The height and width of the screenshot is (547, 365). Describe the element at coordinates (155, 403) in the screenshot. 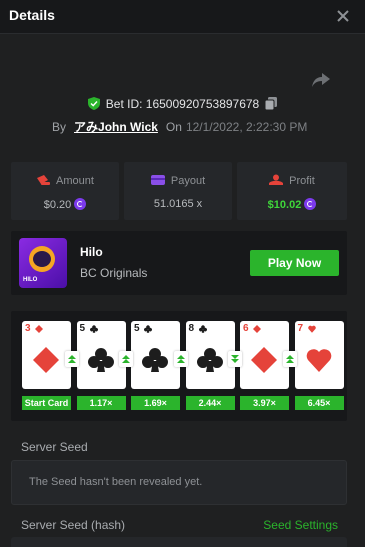

I see `card-multiplier: 1.69×` at that location.